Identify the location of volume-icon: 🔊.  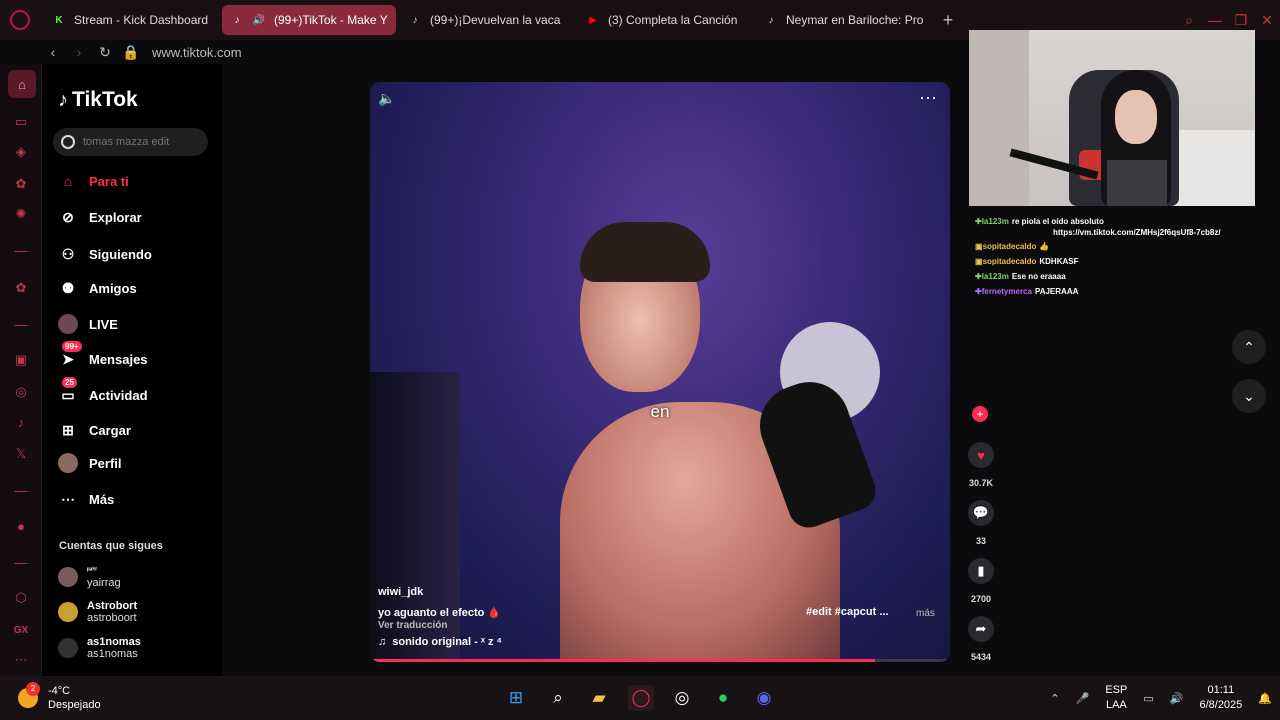
(1177, 698).